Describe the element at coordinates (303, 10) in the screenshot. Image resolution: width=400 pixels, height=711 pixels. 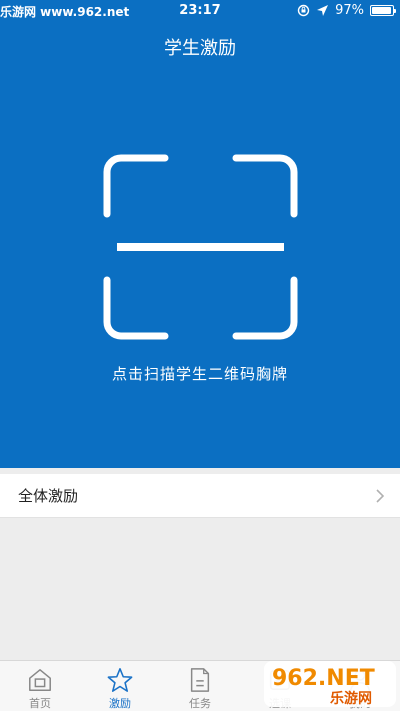
I see `rotation-lock-icon` at that location.